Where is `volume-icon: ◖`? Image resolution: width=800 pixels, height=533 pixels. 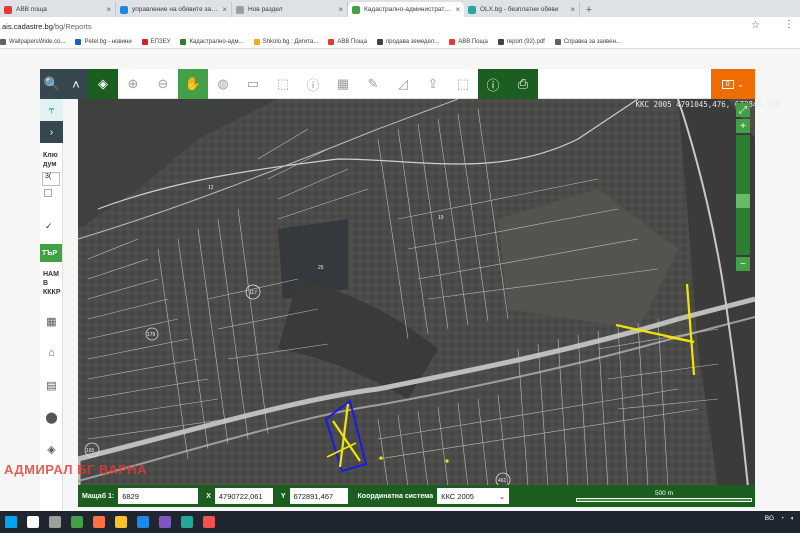
volume-icon: ◖ is located at coordinates (792, 518).